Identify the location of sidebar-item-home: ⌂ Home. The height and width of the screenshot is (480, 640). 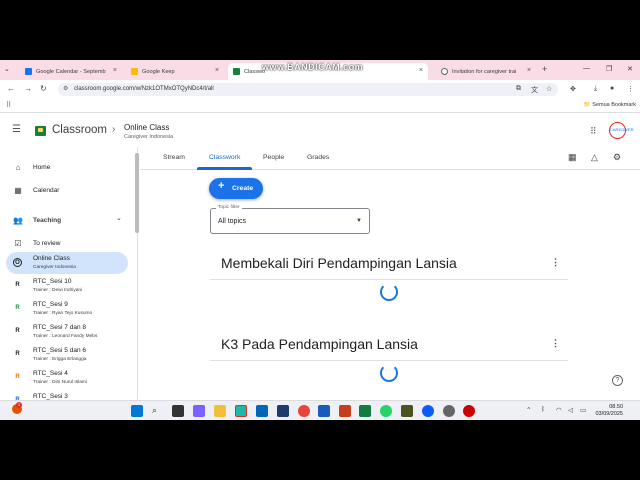
(65, 169).